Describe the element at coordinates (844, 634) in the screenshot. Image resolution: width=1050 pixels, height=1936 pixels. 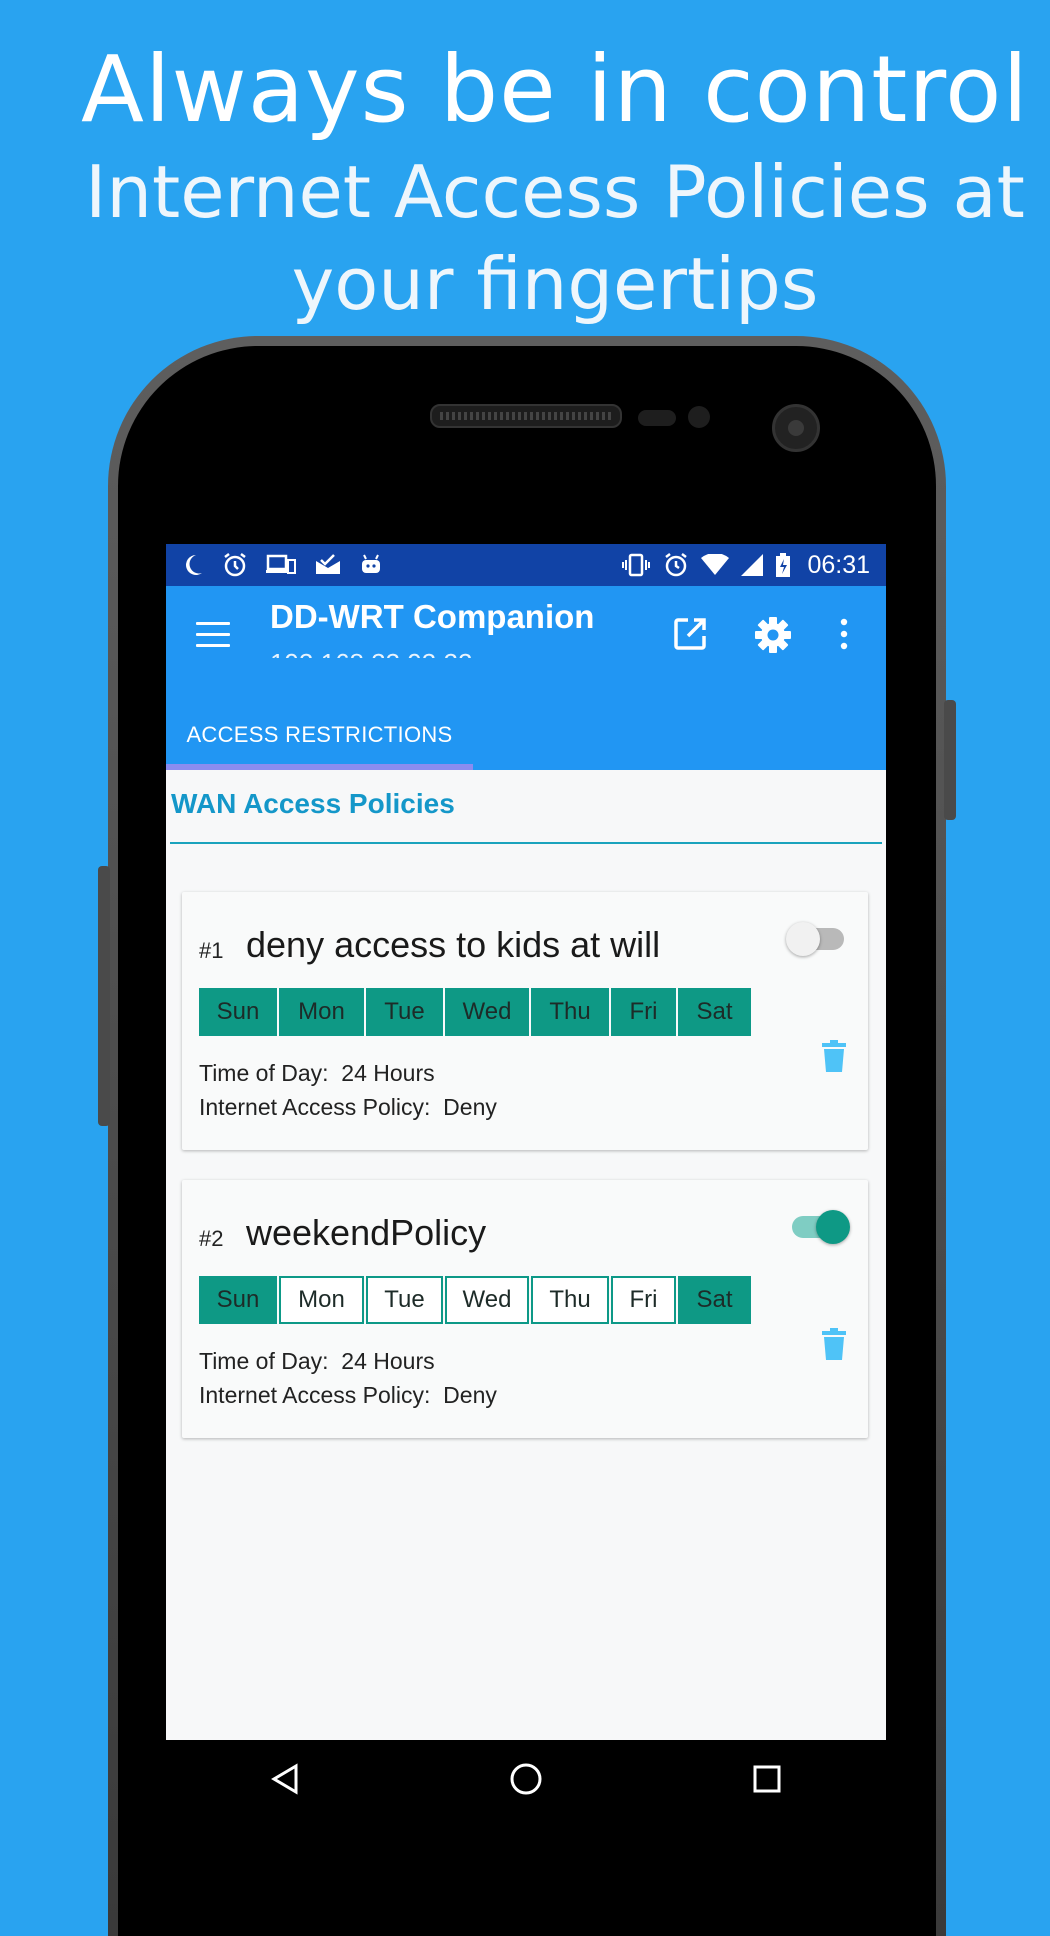
I see `overflow-menu-icon` at that location.